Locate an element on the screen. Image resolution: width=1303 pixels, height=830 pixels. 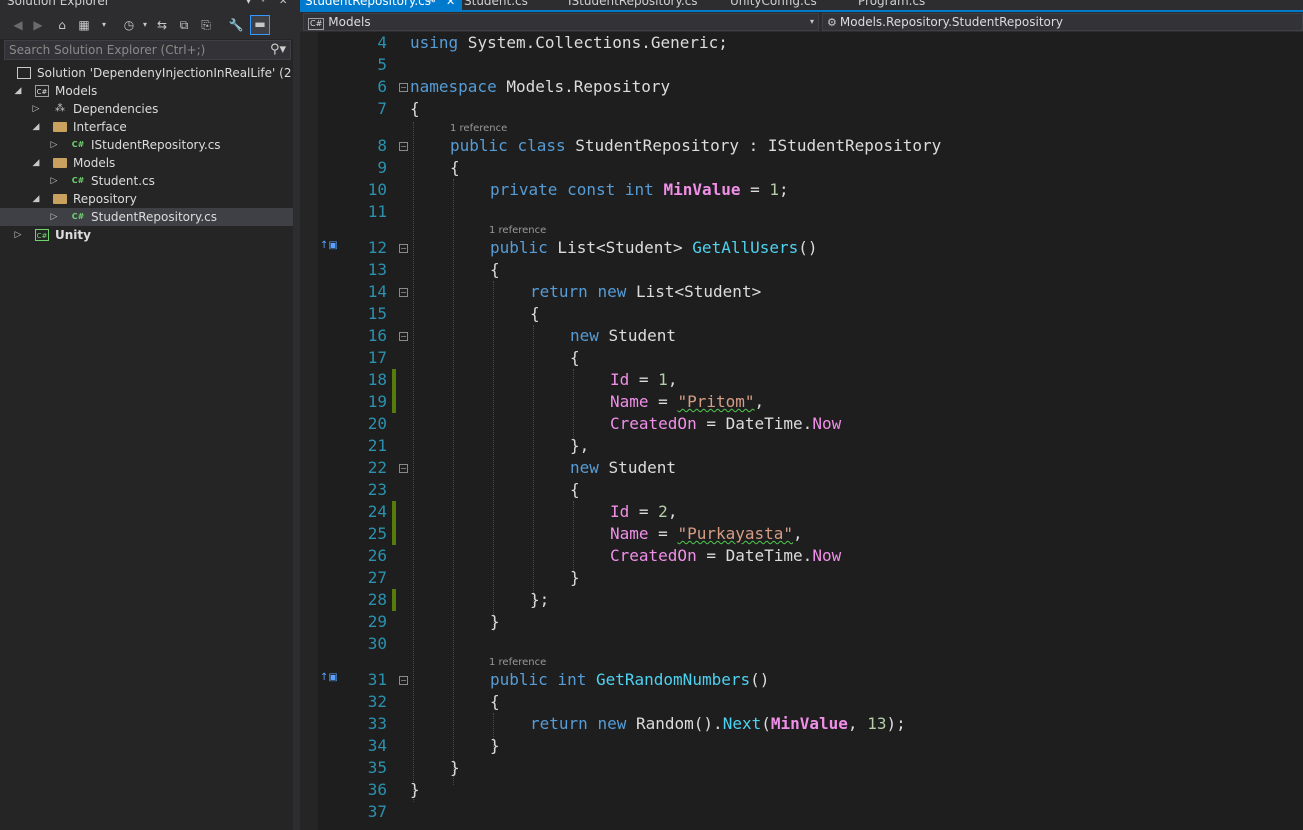
pending-changes-icon: ◷ is located at coordinates (129, 25).